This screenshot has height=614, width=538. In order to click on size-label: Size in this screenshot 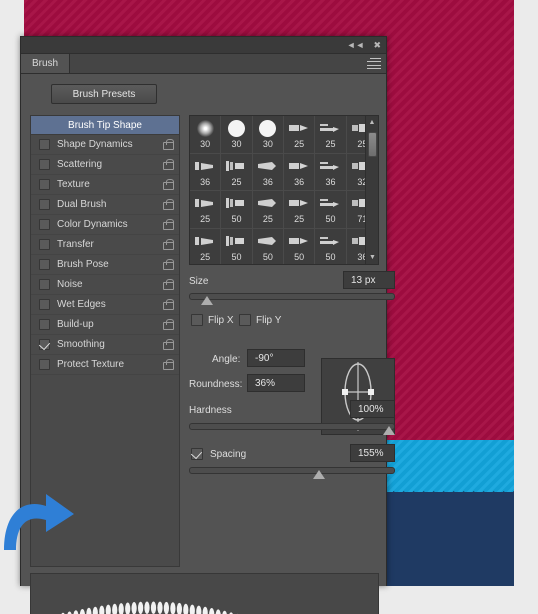, I will do `click(199, 281)`.